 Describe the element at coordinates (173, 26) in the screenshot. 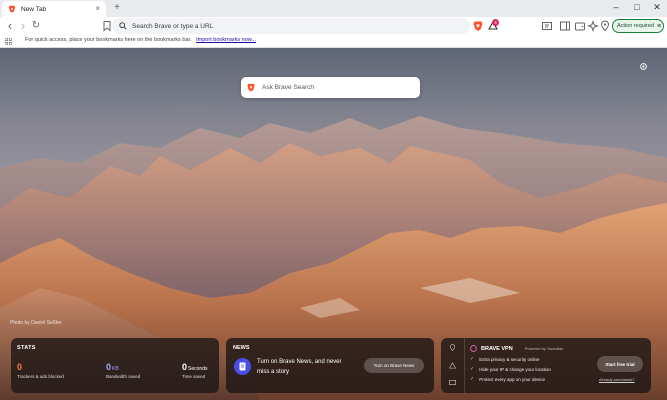

I see `address-bar-placeholder: Search Brave or type a URL` at that location.